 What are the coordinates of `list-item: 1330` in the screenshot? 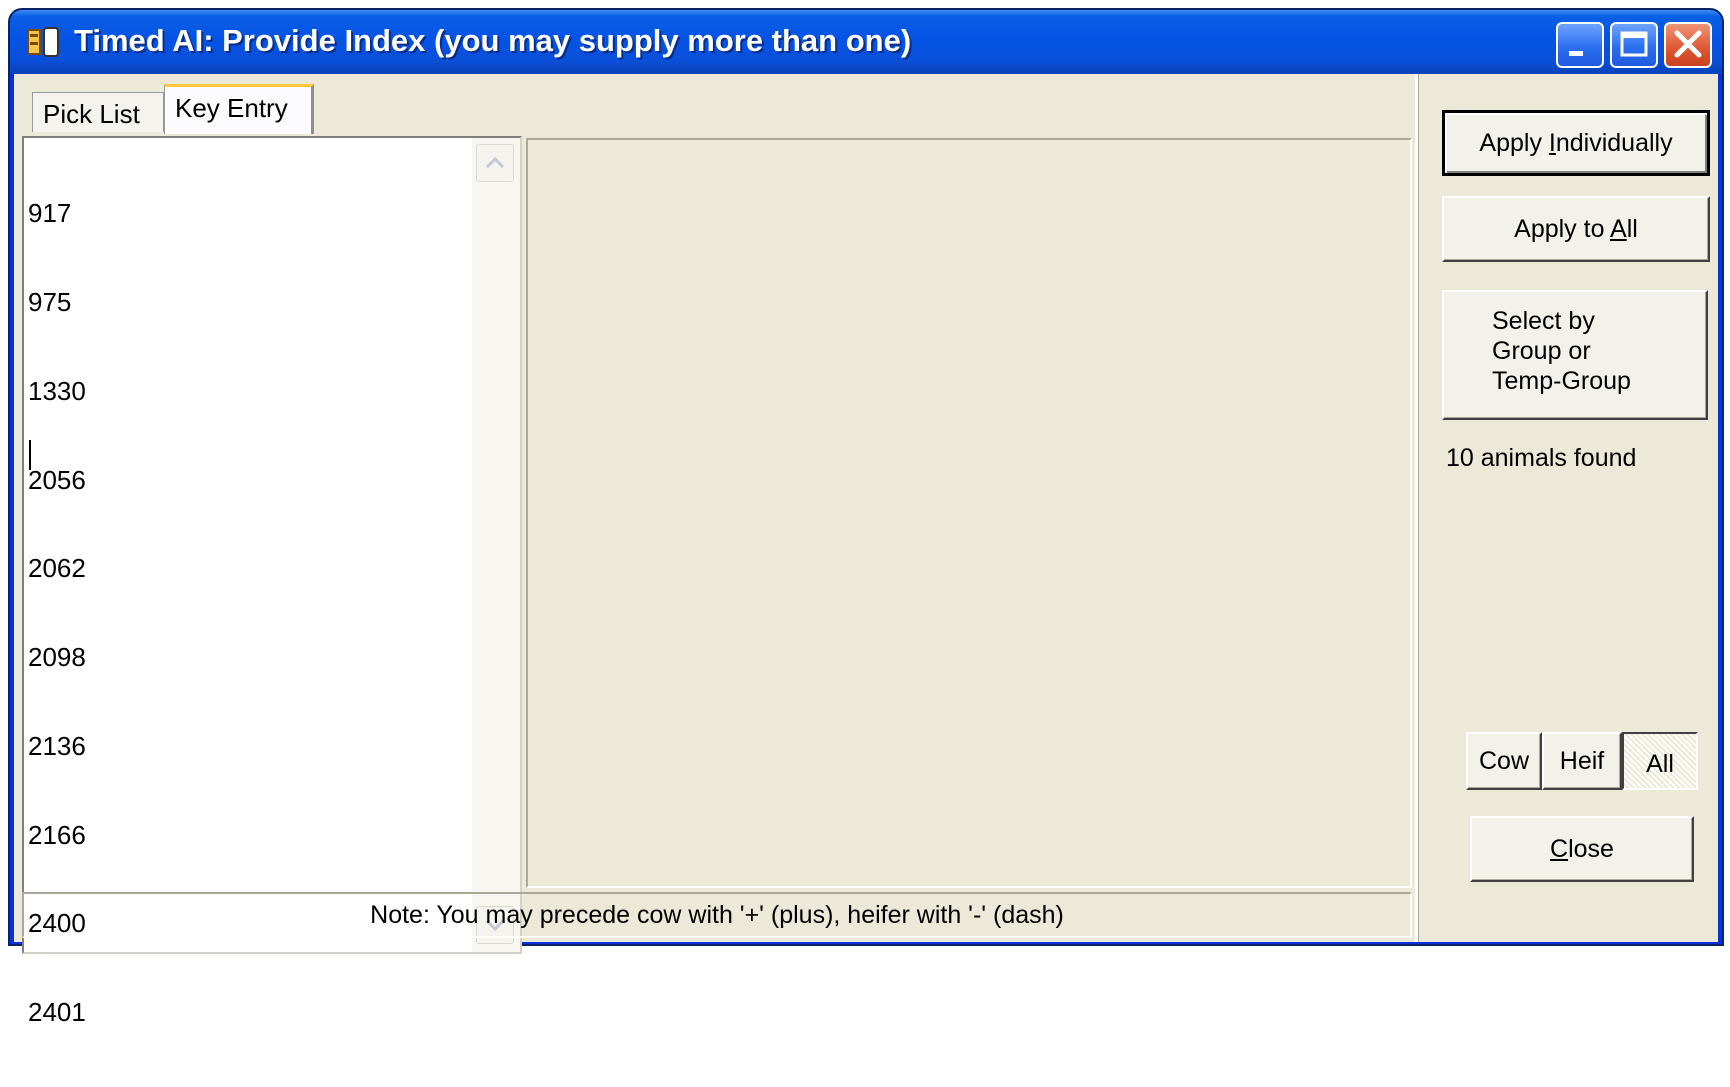 It's located at (57, 390).